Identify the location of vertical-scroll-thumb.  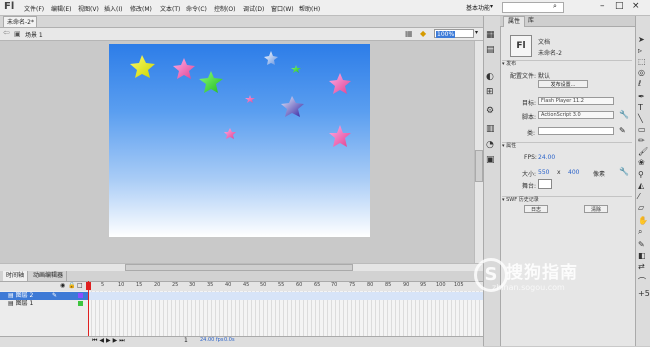
(479, 166).